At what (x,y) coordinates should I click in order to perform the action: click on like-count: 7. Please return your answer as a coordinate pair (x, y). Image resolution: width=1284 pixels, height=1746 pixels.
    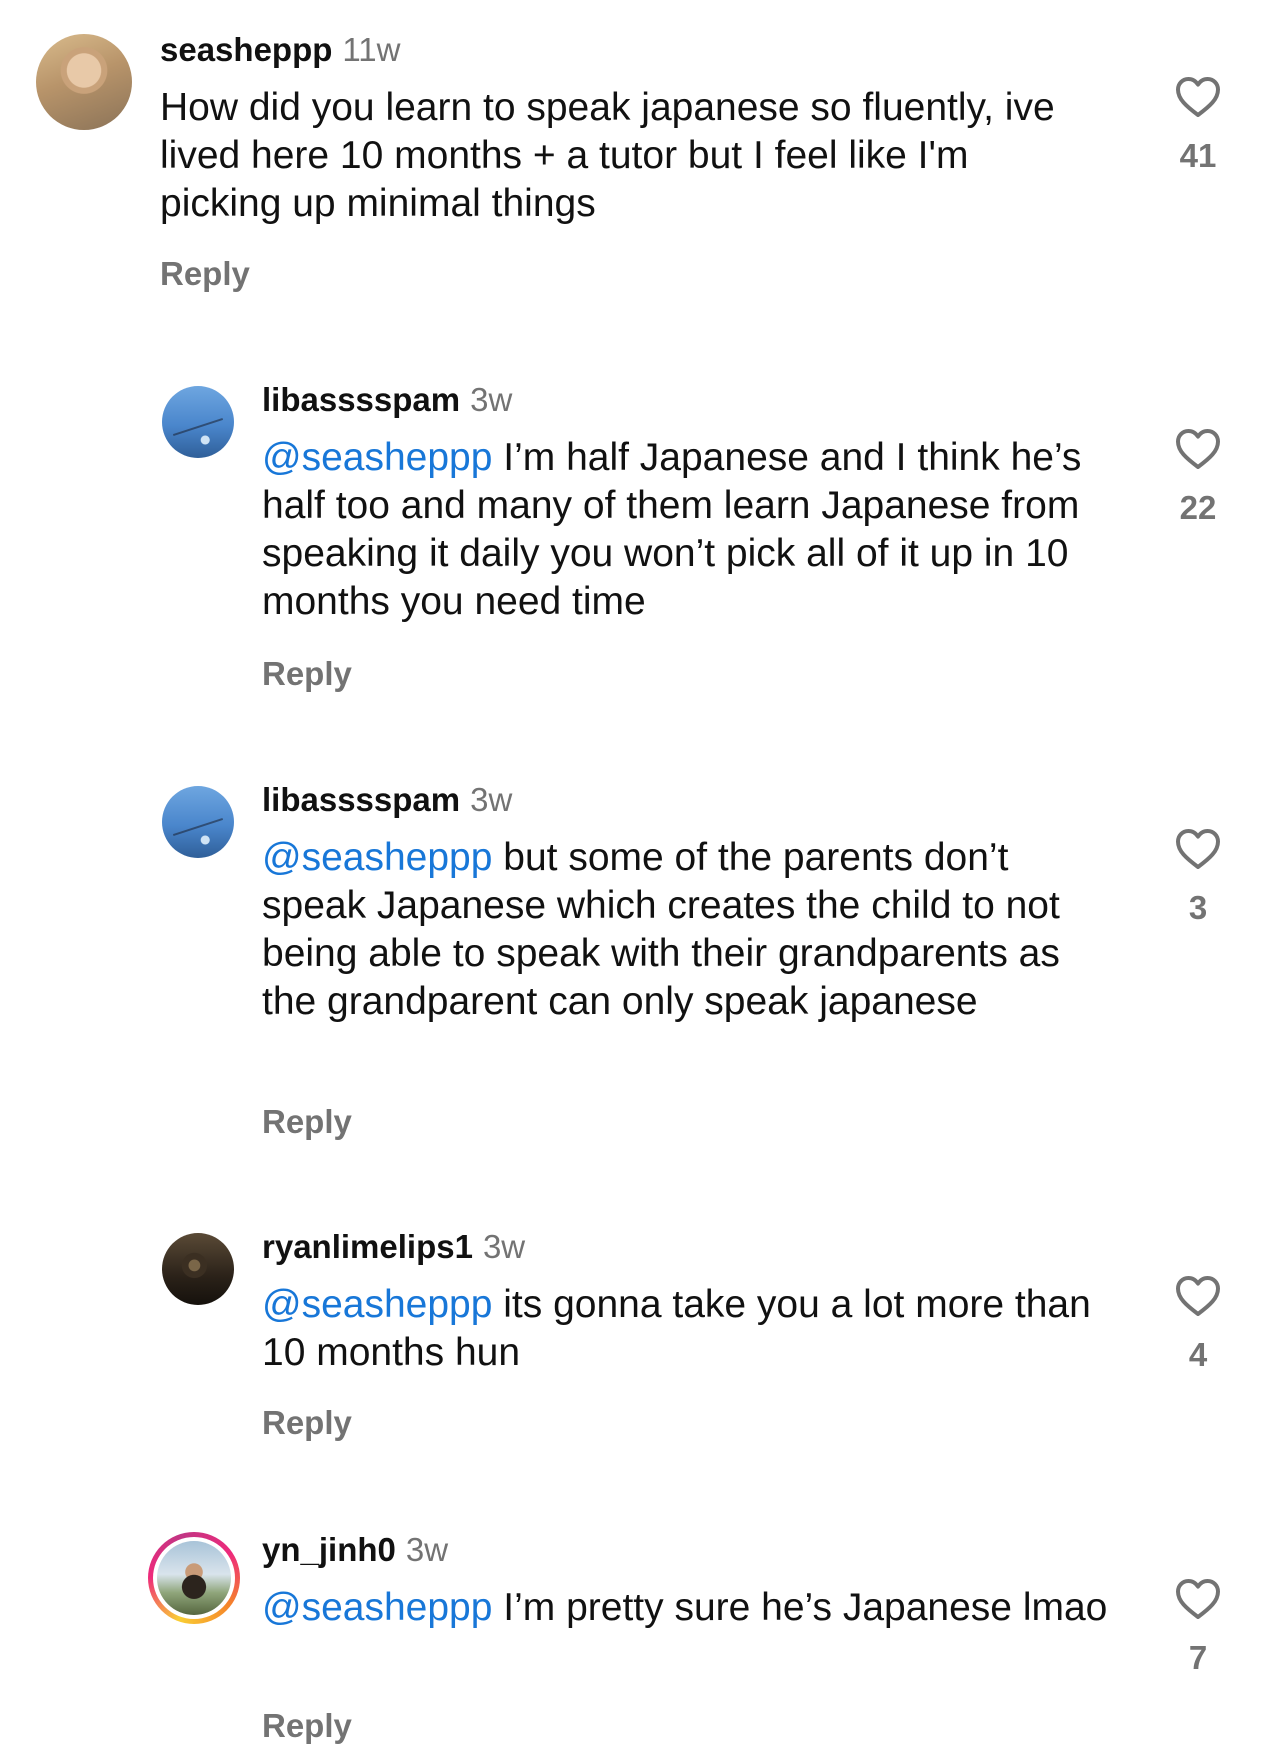
    Looking at the image, I should click on (1198, 1657).